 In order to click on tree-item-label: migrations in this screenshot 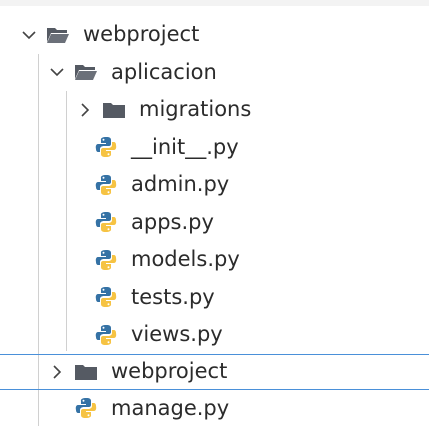, I will do `click(195, 109)`.